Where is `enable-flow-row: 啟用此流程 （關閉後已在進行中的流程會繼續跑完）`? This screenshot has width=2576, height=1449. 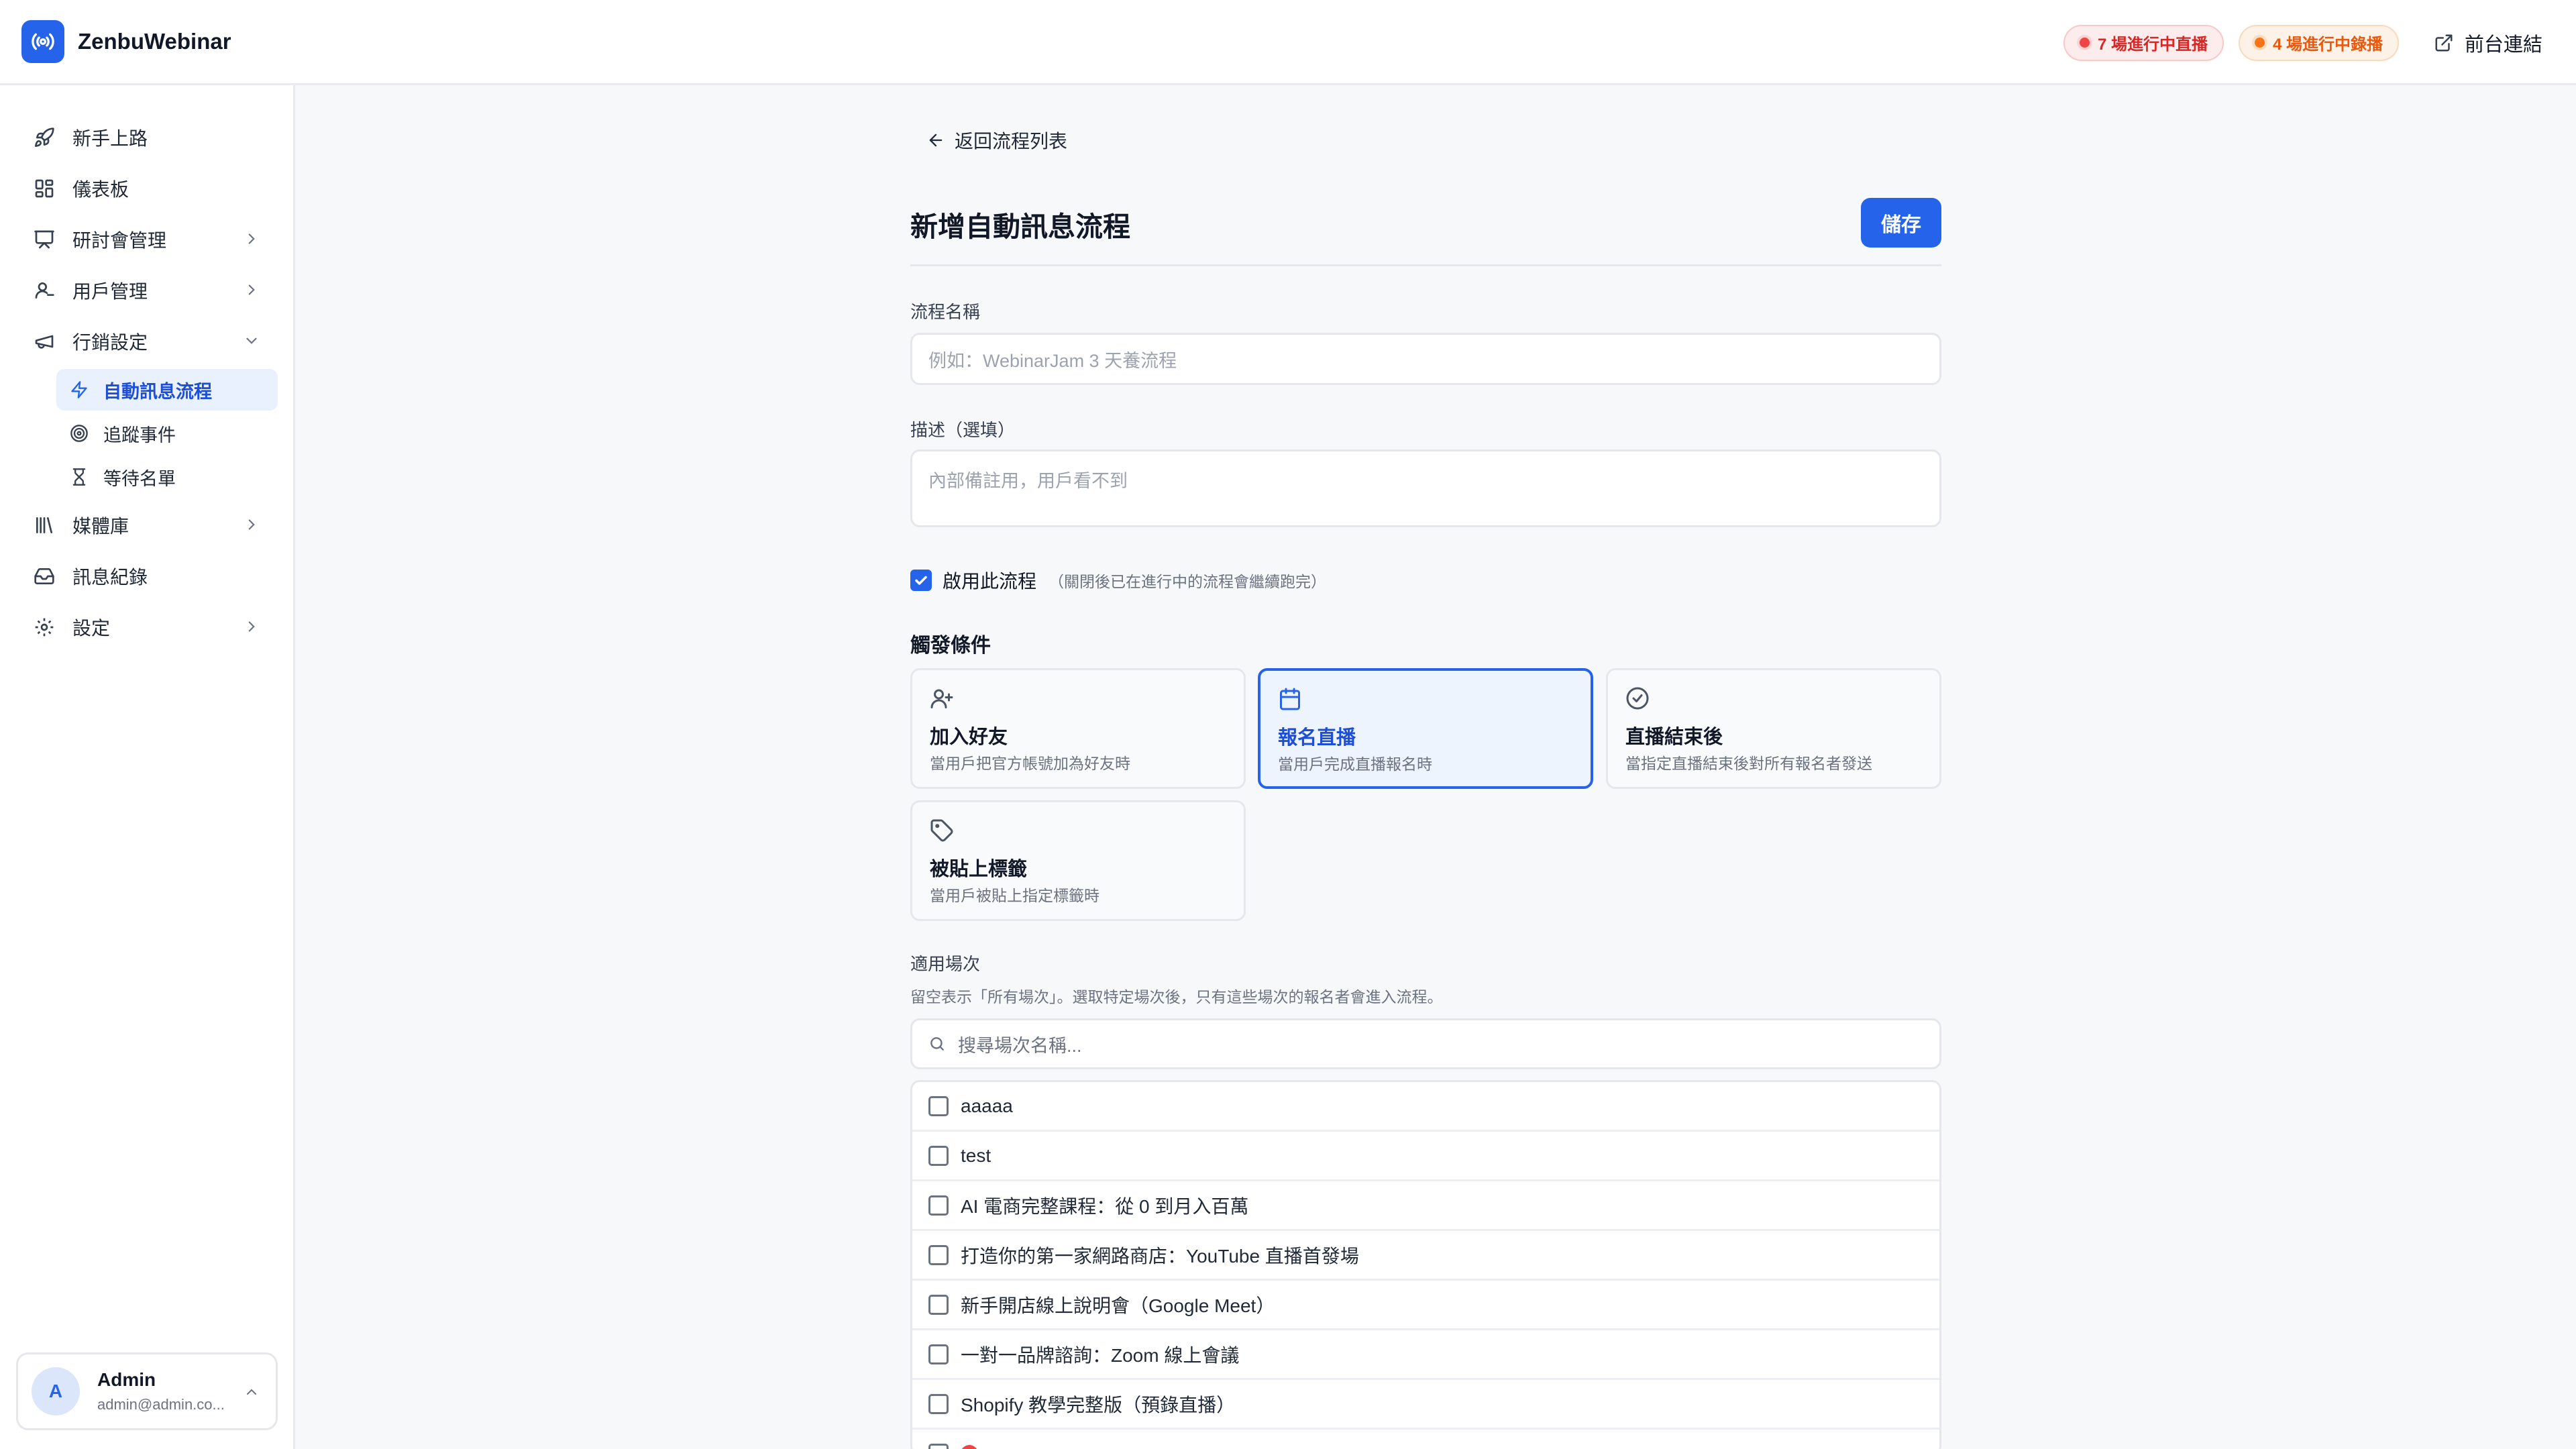
enable-flow-row: 啟用此流程 （關閉後已在進行中的流程會繼續跑完） is located at coordinates (1118, 580).